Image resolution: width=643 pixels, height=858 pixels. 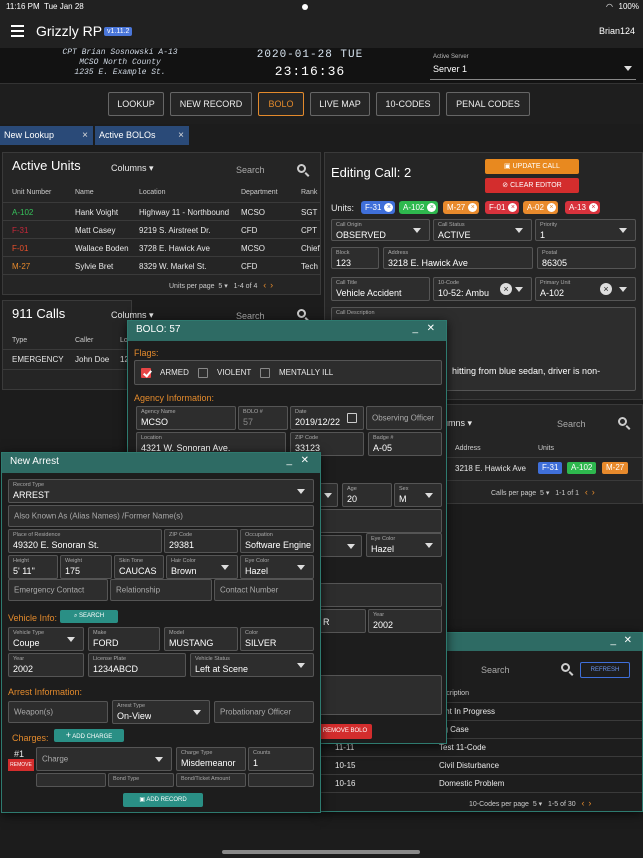 I want to click on nav-10-codes-button: 10-CODES, so click(x=408, y=104).